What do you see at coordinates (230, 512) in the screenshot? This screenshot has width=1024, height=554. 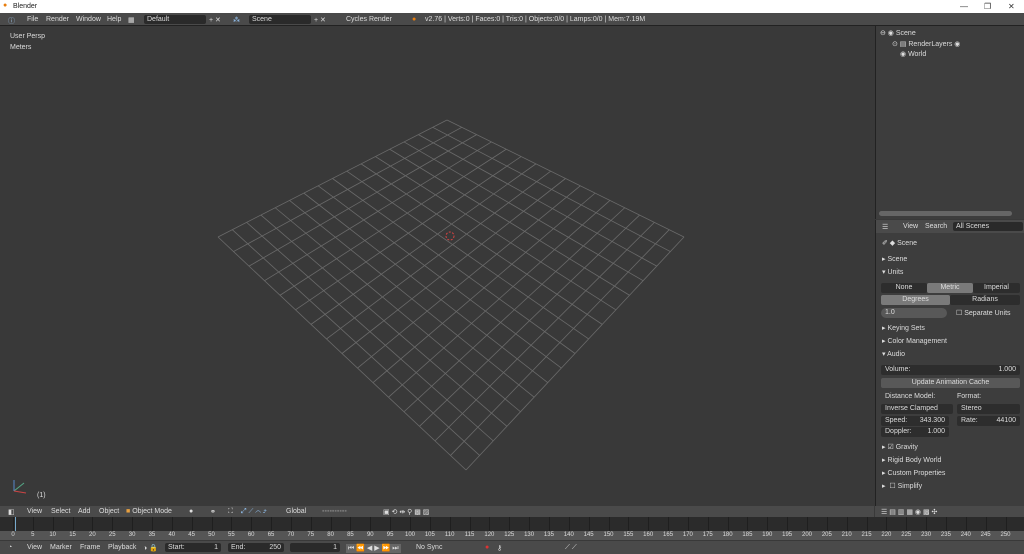 I see `manipulator-icon: ⛶` at bounding box center [230, 512].